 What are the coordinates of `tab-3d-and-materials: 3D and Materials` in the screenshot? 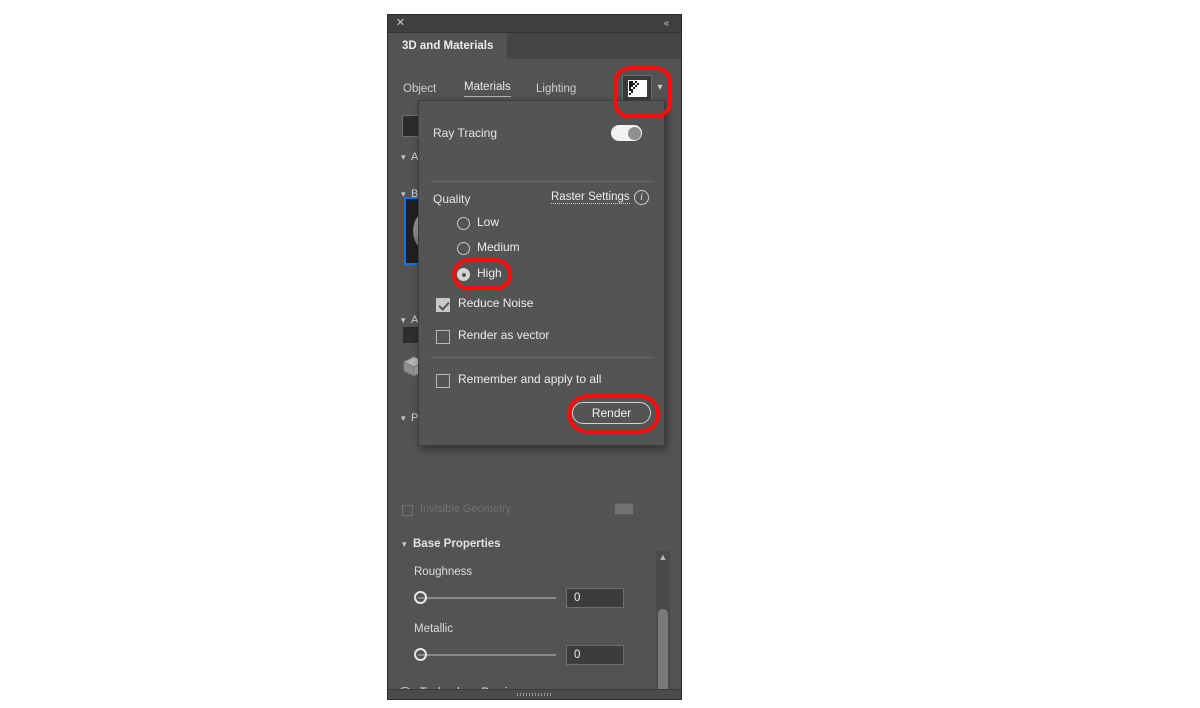 It's located at (448, 46).